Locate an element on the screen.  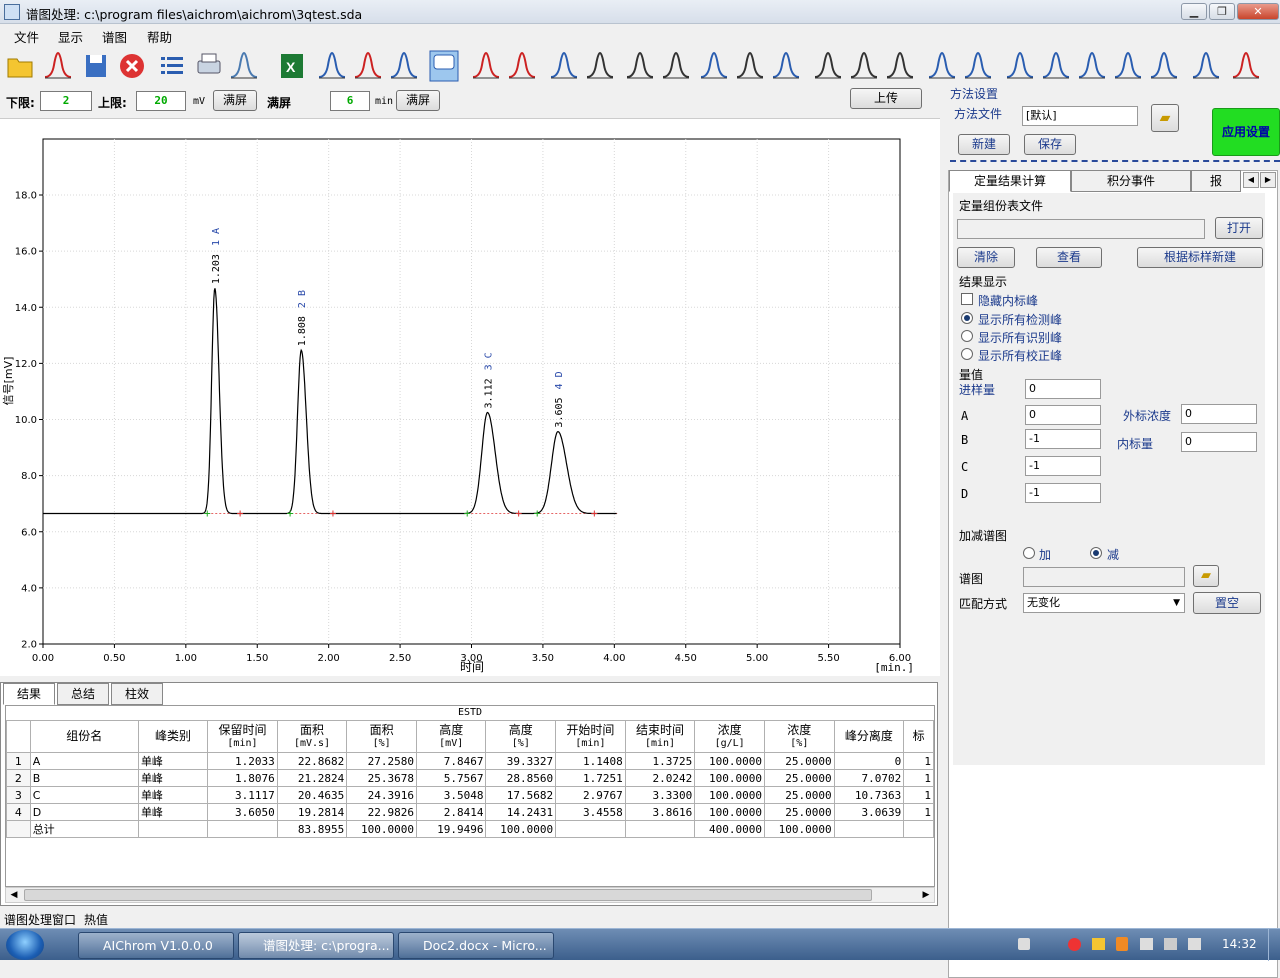
show-corrected-radio is located at coordinates (967, 354).